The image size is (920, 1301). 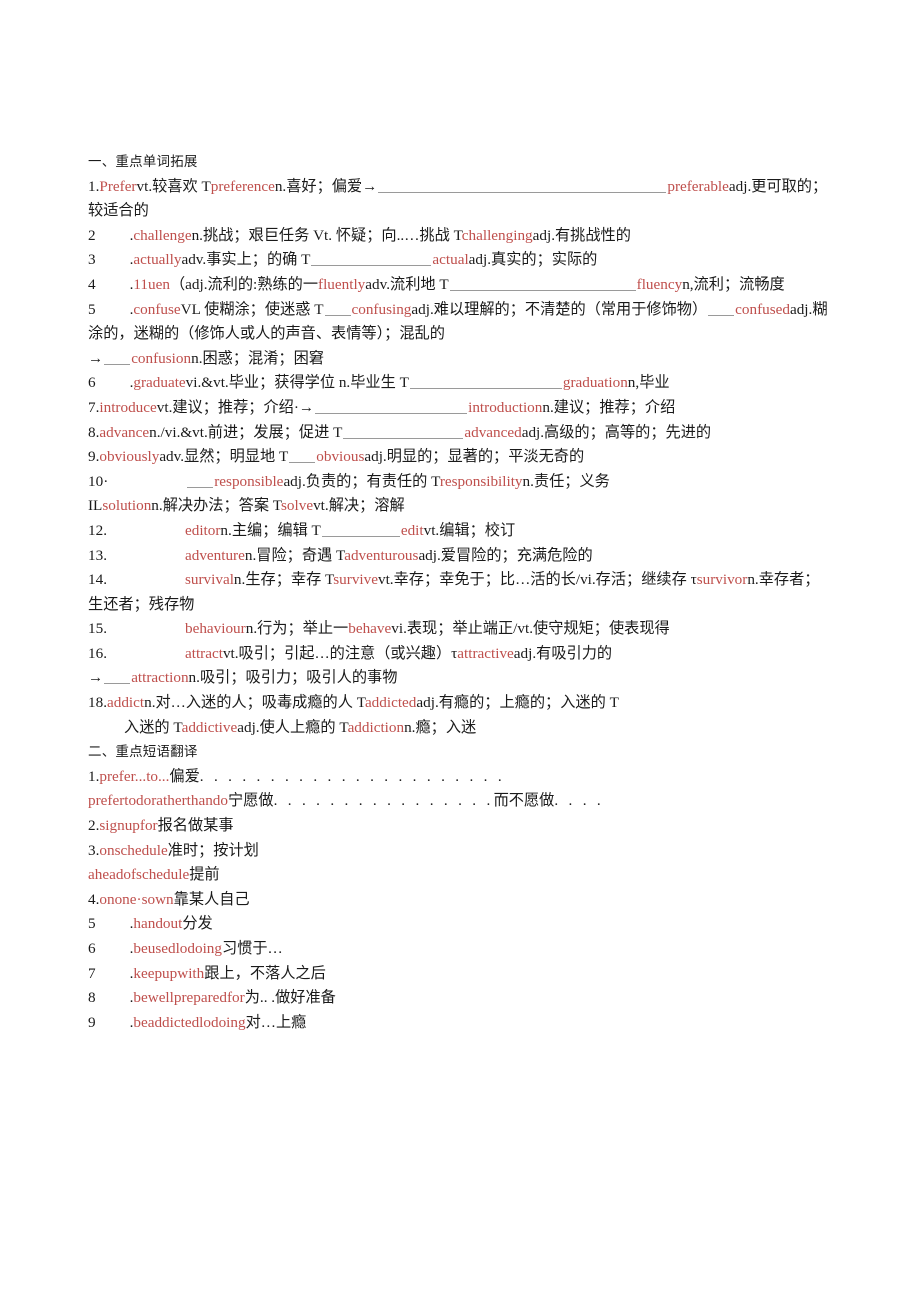 What do you see at coordinates (563, 653) in the screenshot?
I see `gloss-text: adj.有吸引力的` at bounding box center [563, 653].